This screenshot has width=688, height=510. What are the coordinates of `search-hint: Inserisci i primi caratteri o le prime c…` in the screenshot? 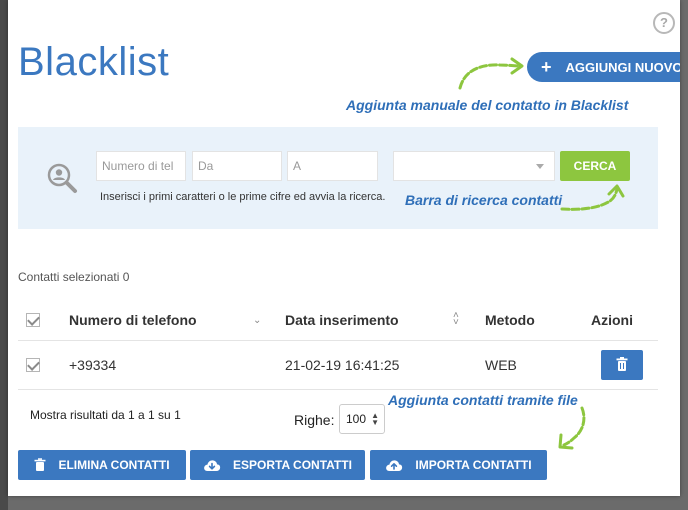 It's located at (243, 197).